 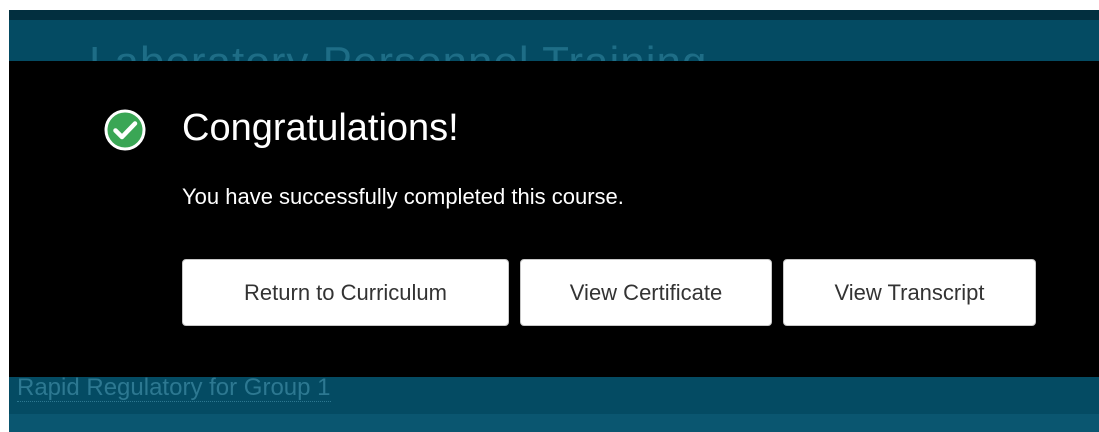 What do you see at coordinates (646, 292) in the screenshot?
I see `view-certificate-button: View Certificate` at bounding box center [646, 292].